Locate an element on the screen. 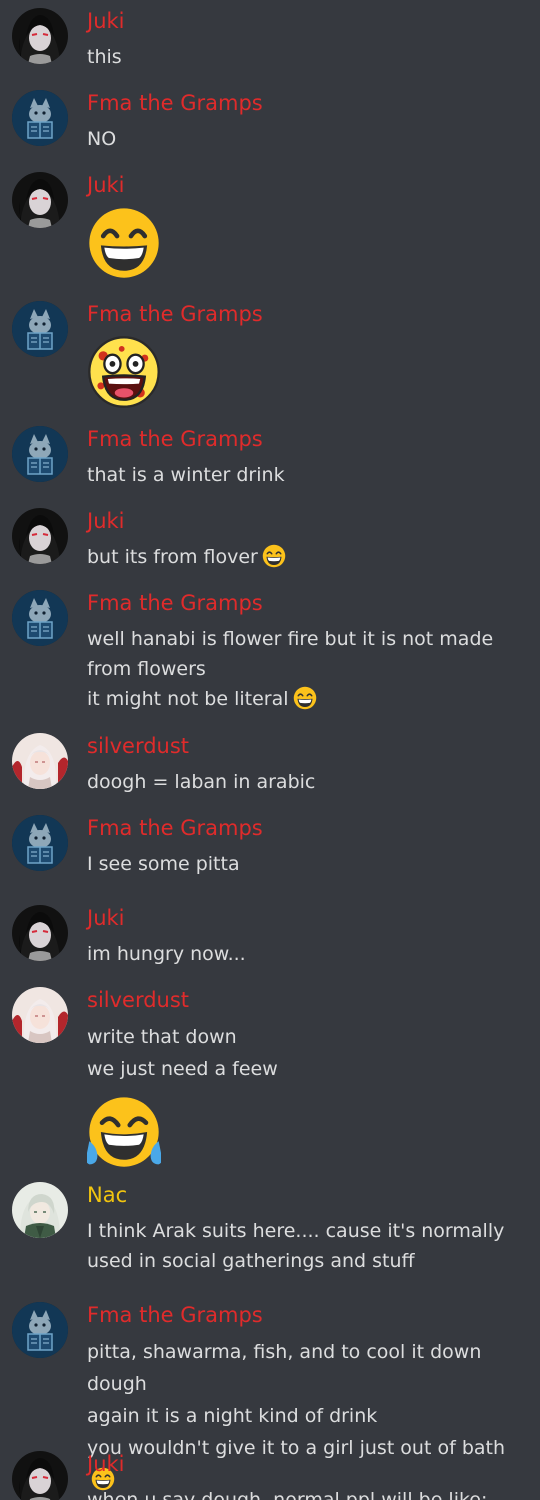  message-line: doogh = laban in arabic is located at coordinates (201, 782).